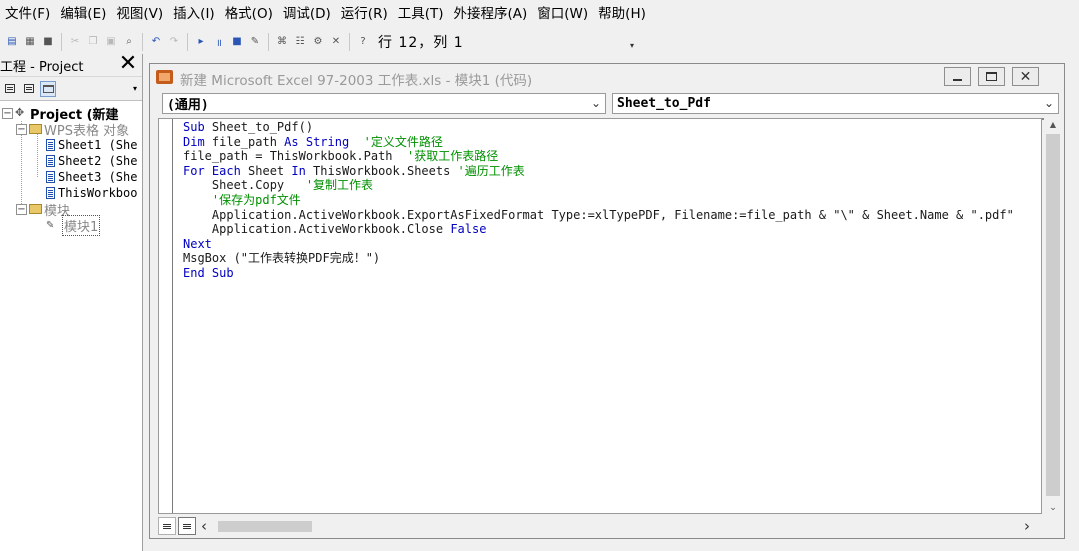  I want to click on minimize-button, so click(957, 76).